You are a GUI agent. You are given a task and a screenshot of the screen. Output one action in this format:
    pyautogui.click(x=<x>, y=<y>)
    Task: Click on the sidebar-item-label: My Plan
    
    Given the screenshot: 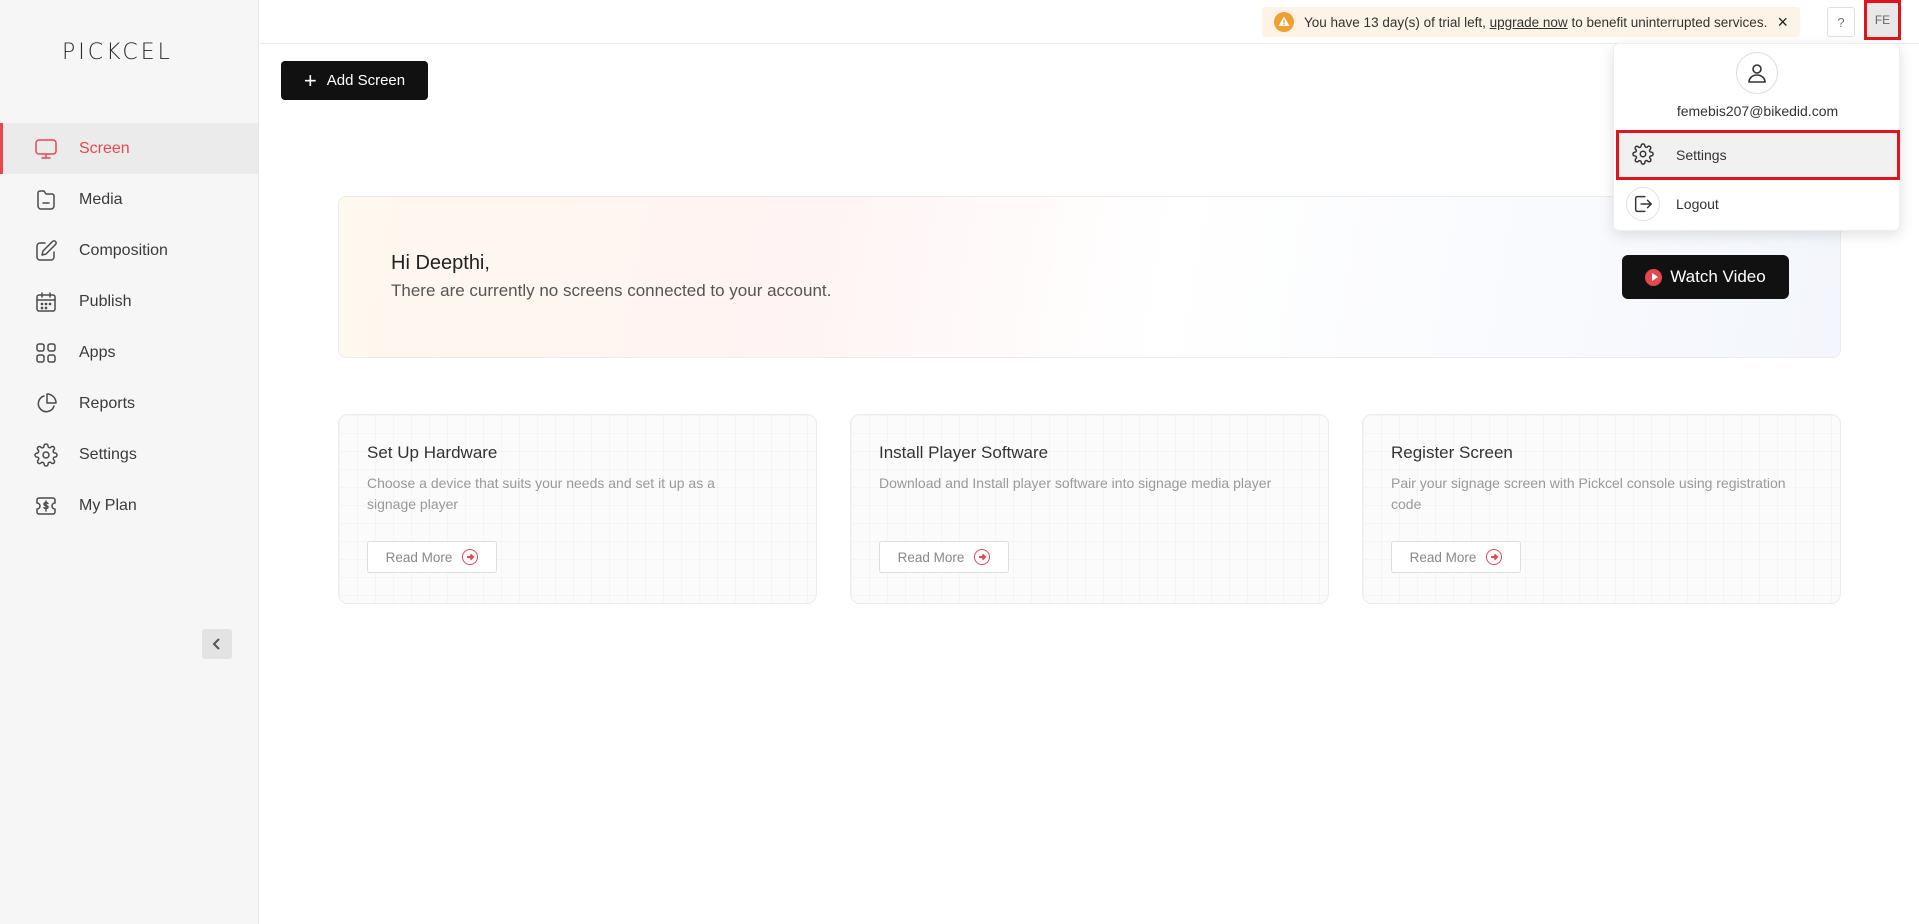 What is the action you would take?
    pyautogui.click(x=108, y=505)
    